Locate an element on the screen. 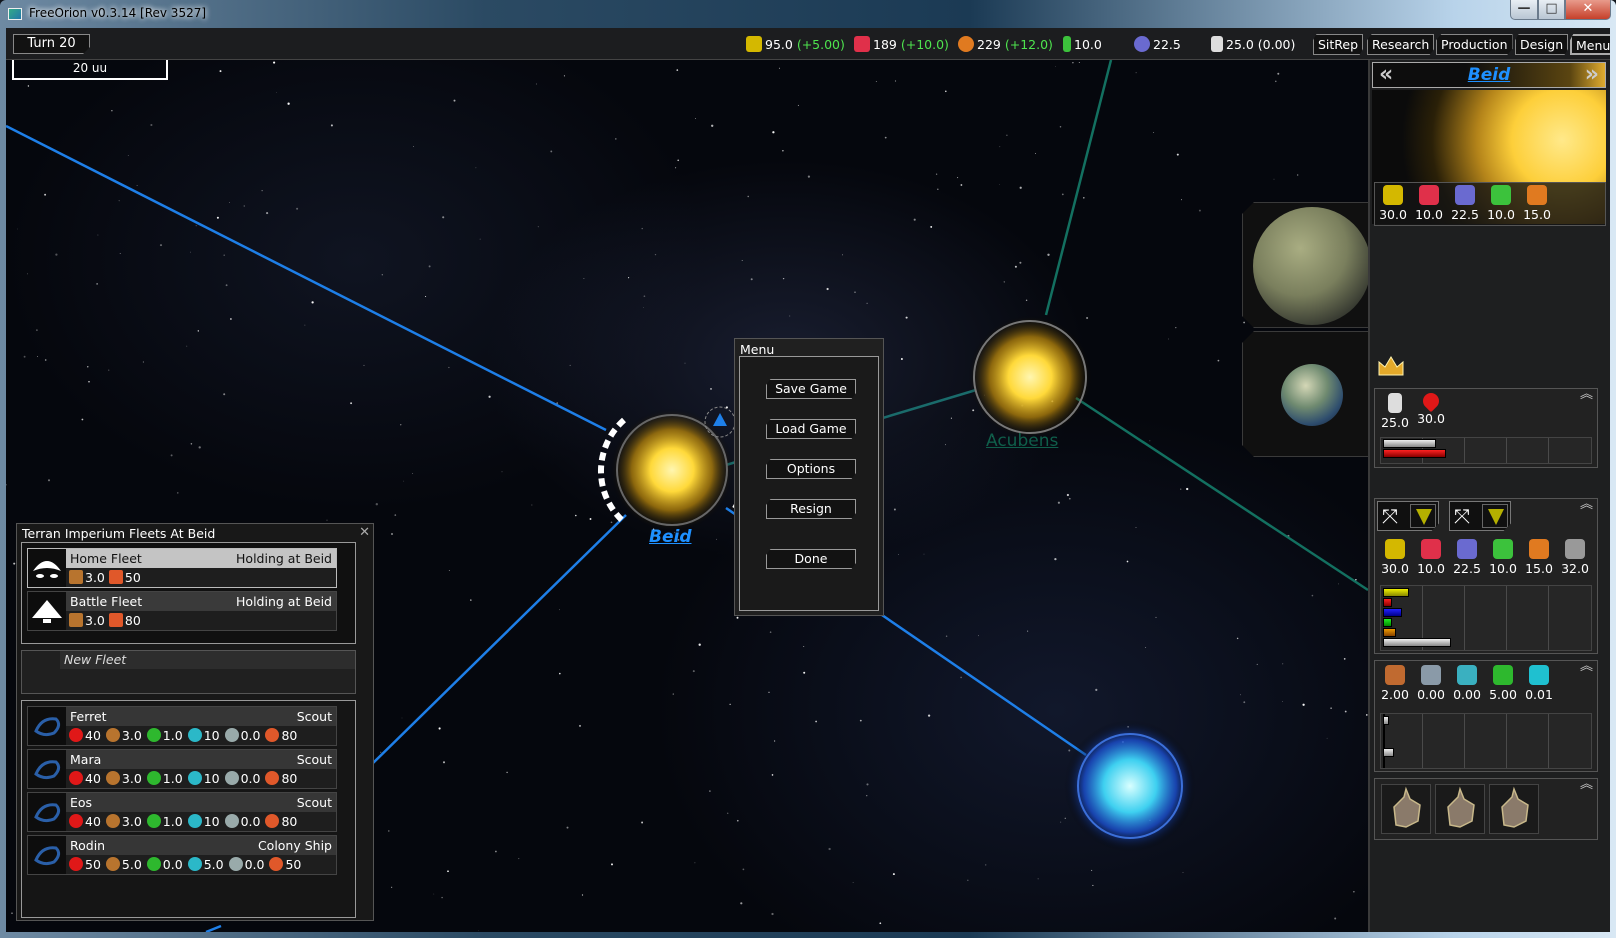 The height and width of the screenshot is (938, 1616). menu-body: Save Game Load Game Options Resign Done is located at coordinates (809, 483).